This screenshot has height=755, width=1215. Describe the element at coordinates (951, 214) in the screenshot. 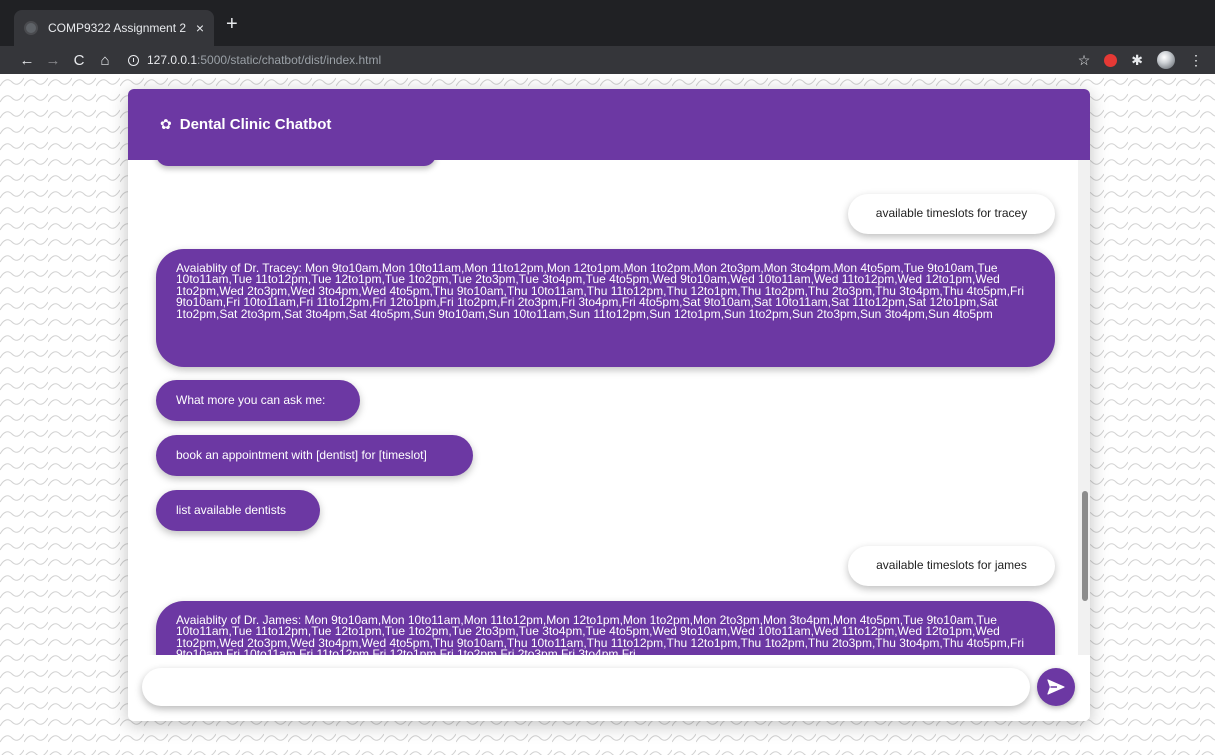

I see `user-message: available timeslots for tracey` at that location.